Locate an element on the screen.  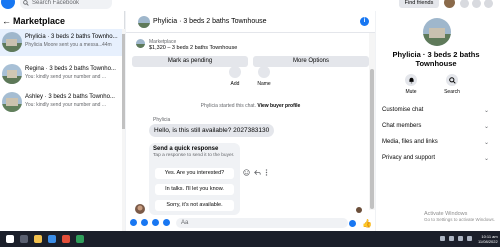
sidebar-title: Marketplace is located at coordinates (39, 21).